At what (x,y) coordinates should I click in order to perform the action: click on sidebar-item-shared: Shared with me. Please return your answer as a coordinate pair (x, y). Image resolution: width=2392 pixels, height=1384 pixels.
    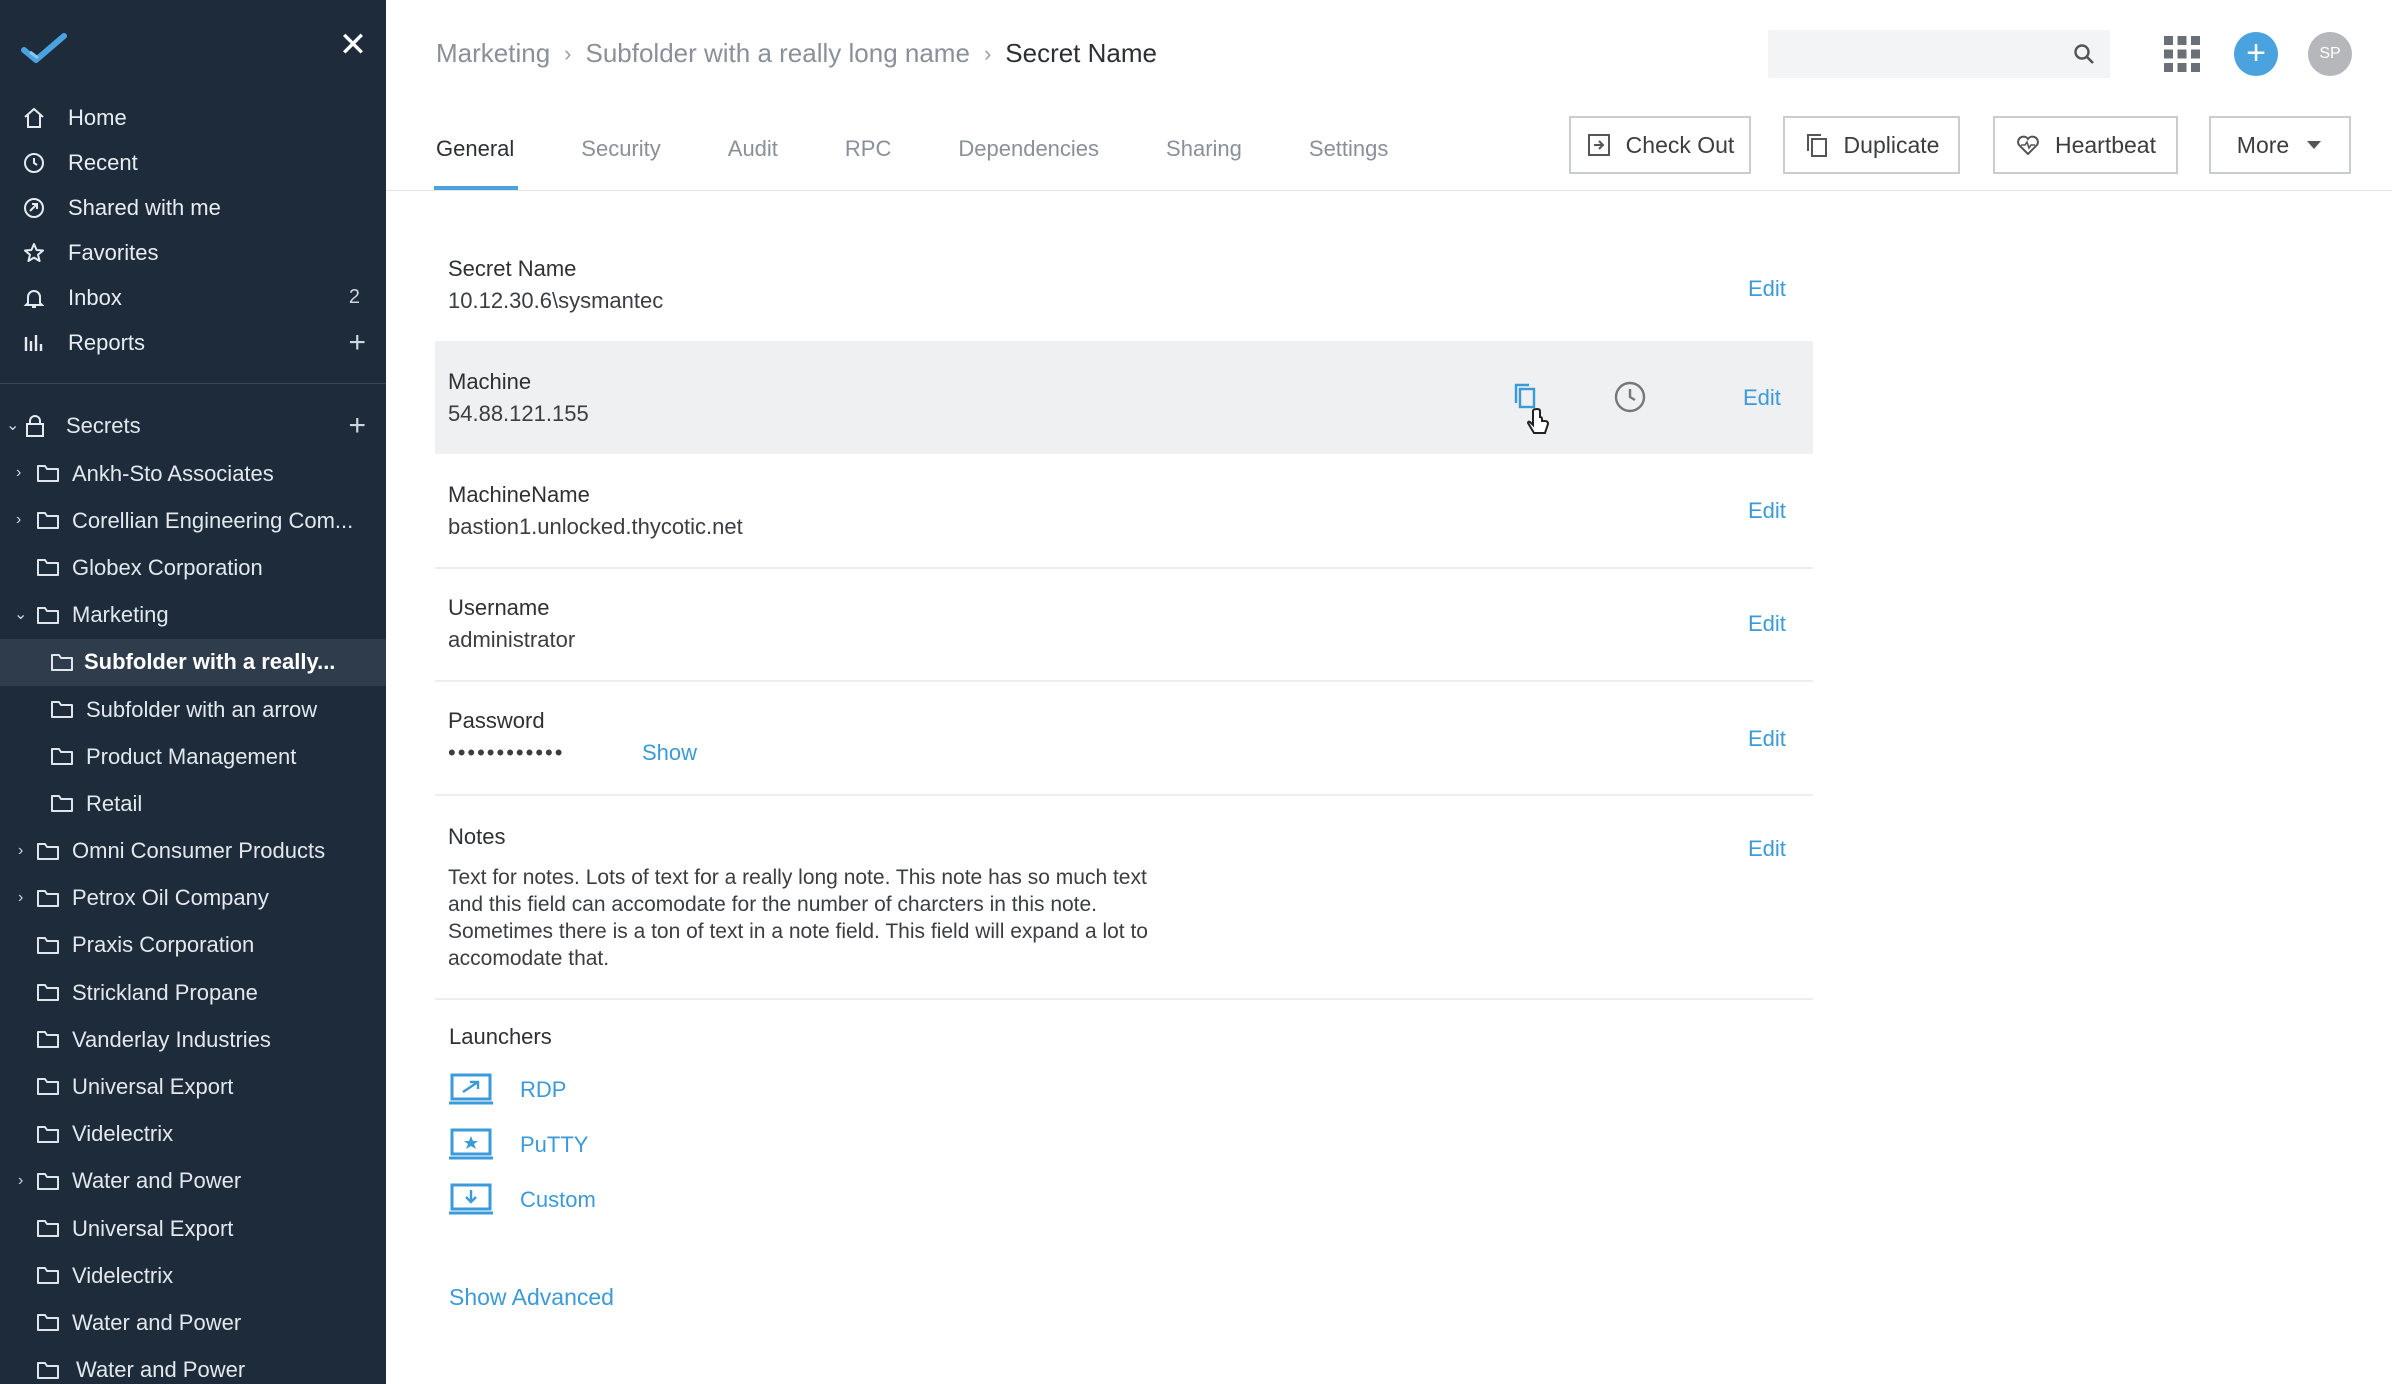
    Looking at the image, I should click on (193, 207).